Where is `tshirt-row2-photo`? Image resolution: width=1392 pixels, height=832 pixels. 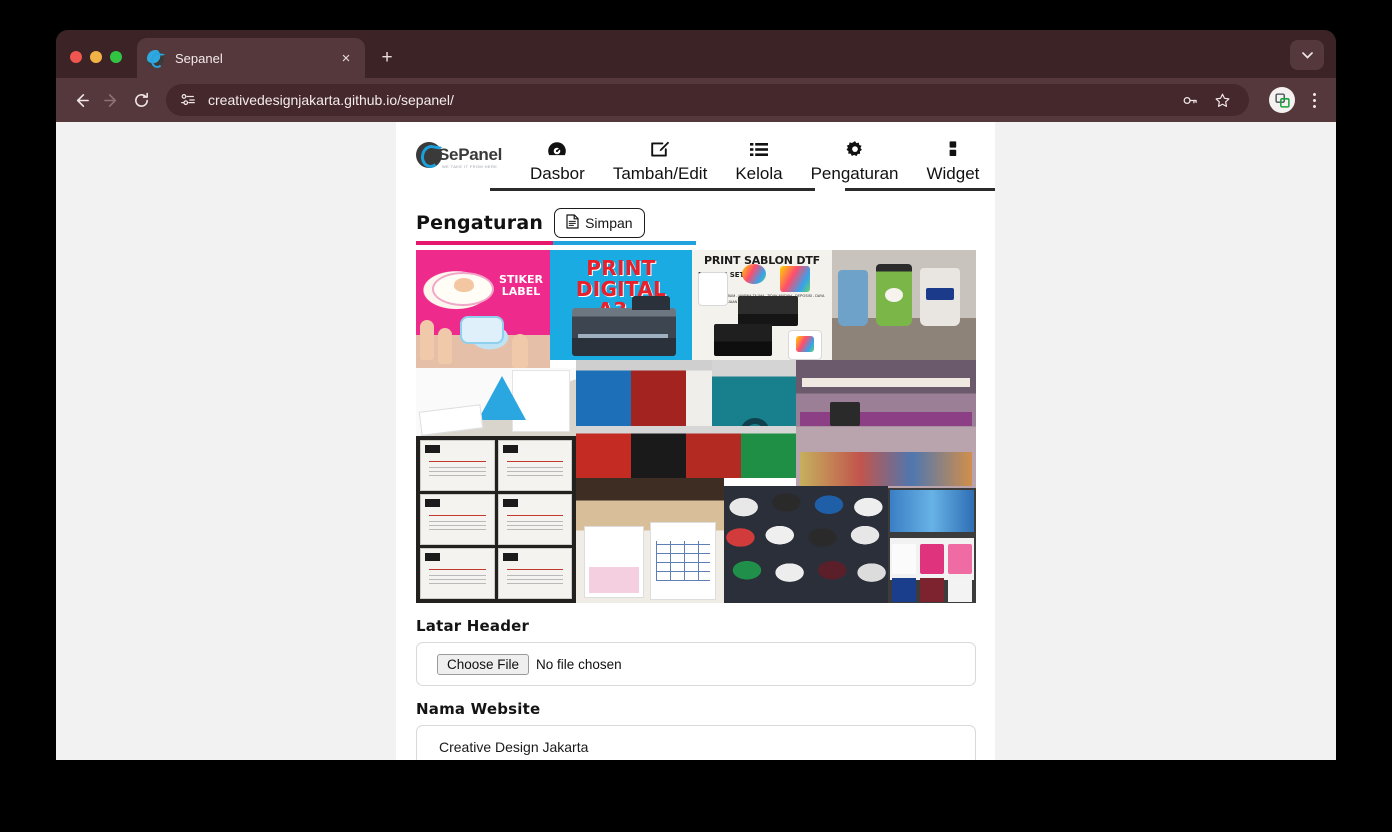 tshirt-row2-photo is located at coordinates (686, 452).